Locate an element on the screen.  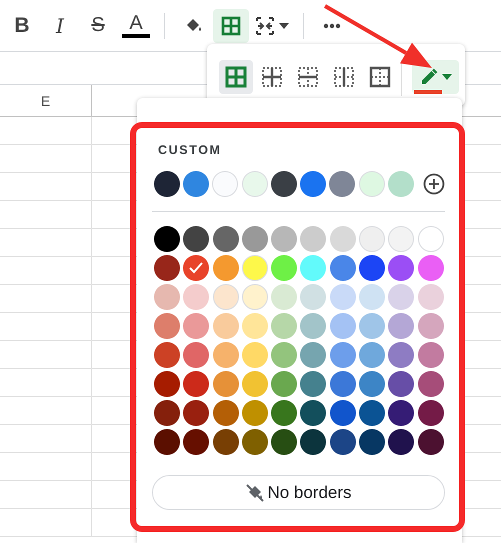
border-all-button is located at coordinates (236, 77).